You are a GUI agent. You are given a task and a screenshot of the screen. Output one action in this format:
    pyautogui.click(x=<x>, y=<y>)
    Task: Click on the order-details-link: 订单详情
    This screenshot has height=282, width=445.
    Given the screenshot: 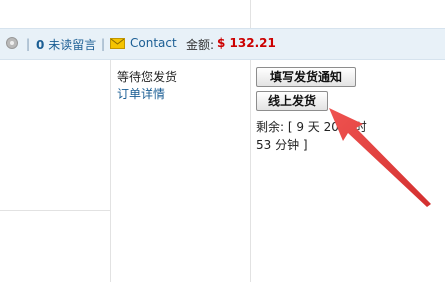 What is the action you would take?
    pyautogui.click(x=141, y=93)
    